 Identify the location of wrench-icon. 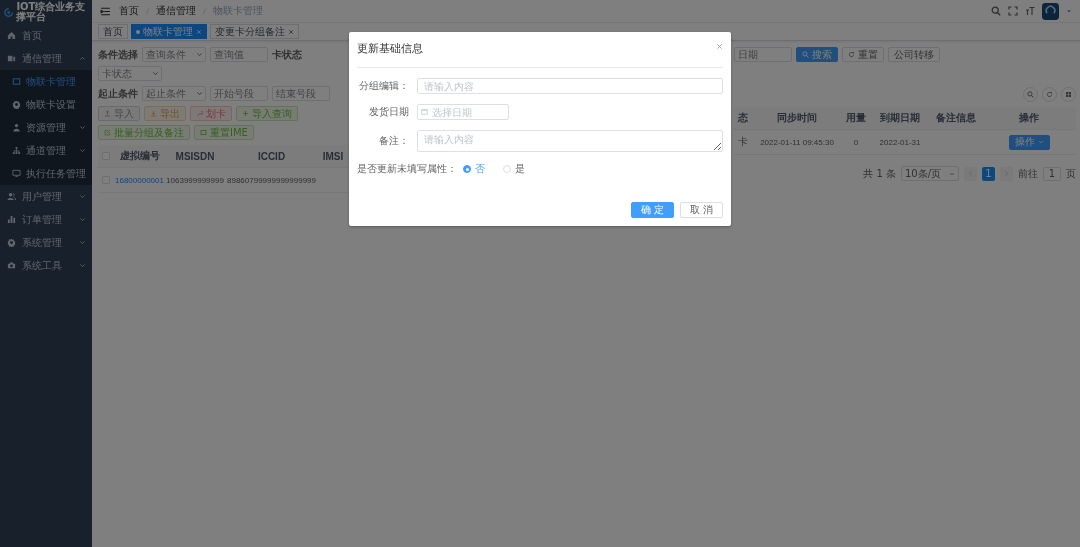
(199, 113).